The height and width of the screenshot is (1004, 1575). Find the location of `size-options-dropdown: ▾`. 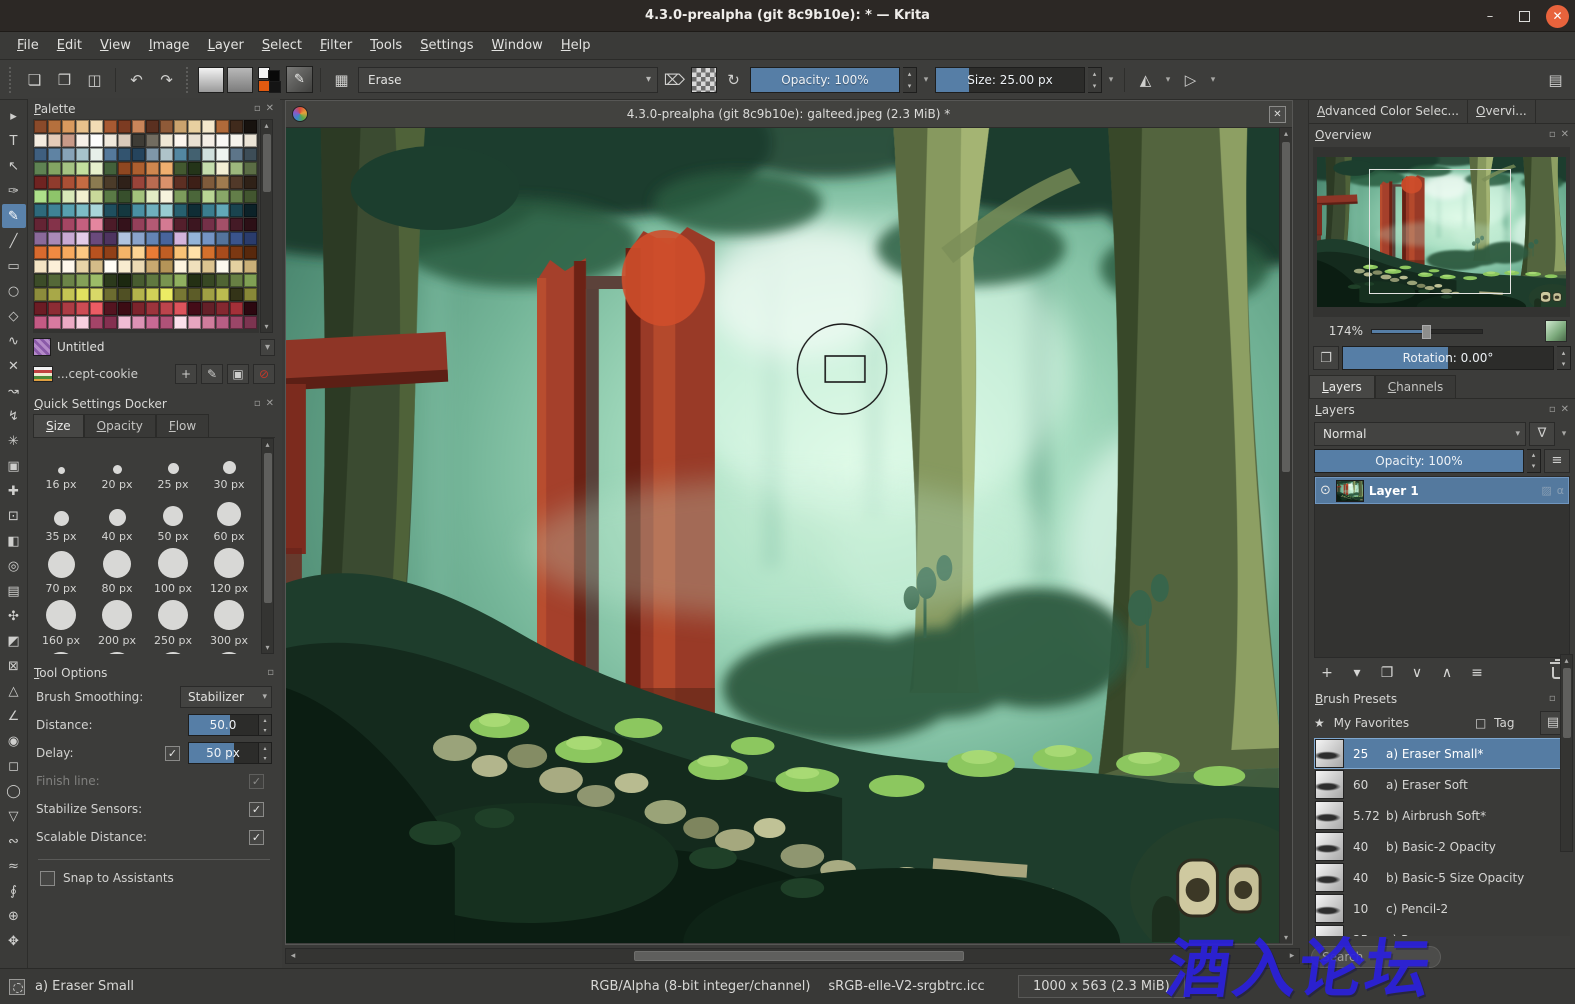

size-options-dropdown: ▾ is located at coordinates (1111, 80).